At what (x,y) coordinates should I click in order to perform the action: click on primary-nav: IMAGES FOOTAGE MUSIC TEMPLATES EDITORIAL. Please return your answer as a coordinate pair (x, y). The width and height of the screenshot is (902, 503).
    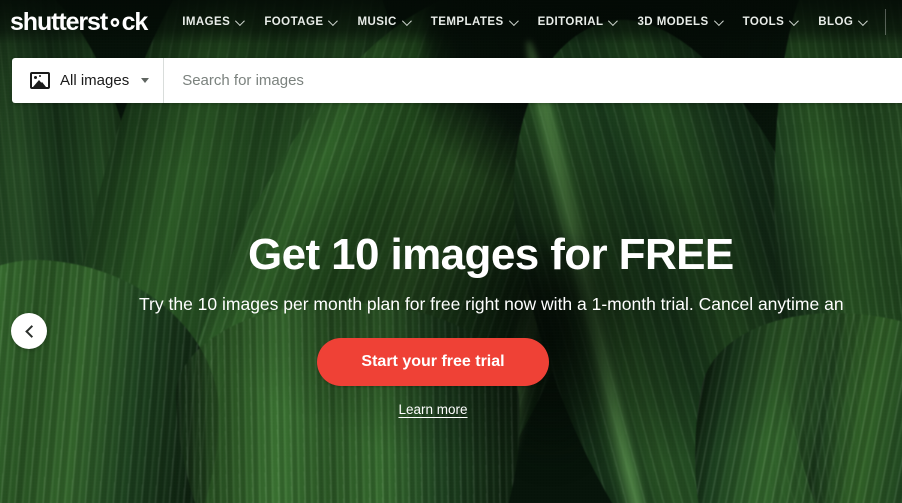
    Looking at the image, I should click on (536, 22).